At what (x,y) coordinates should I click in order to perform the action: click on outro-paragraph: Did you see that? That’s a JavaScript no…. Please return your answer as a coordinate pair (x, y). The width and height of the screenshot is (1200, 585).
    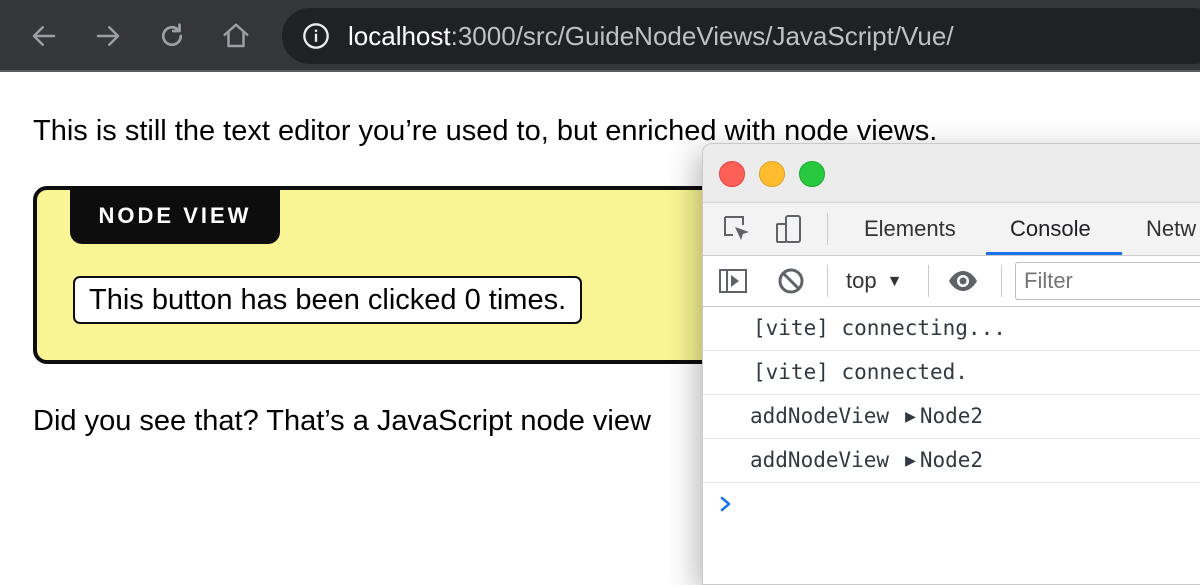
    Looking at the image, I should click on (342, 421).